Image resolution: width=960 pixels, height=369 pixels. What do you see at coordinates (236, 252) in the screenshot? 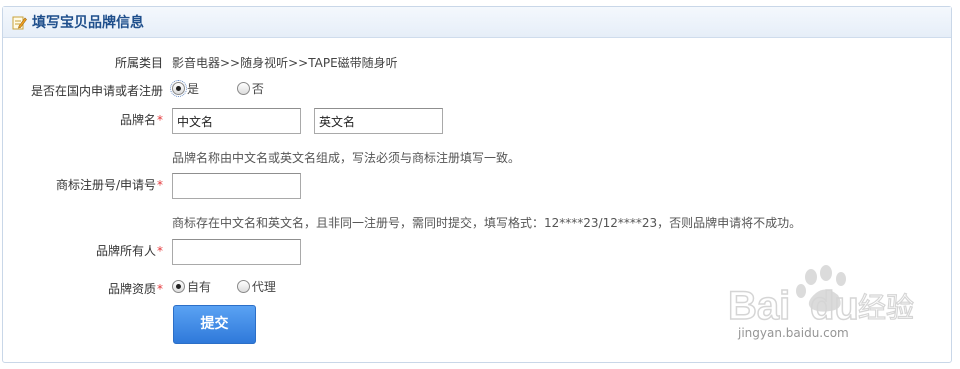
I see `owner-input` at bounding box center [236, 252].